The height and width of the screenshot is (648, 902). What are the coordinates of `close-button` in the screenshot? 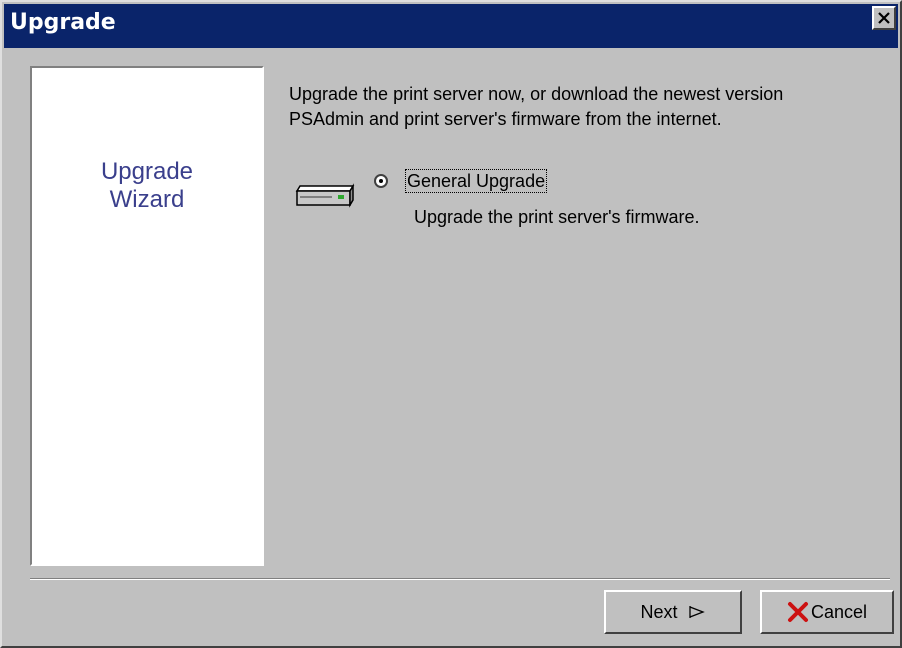 It's located at (884, 18).